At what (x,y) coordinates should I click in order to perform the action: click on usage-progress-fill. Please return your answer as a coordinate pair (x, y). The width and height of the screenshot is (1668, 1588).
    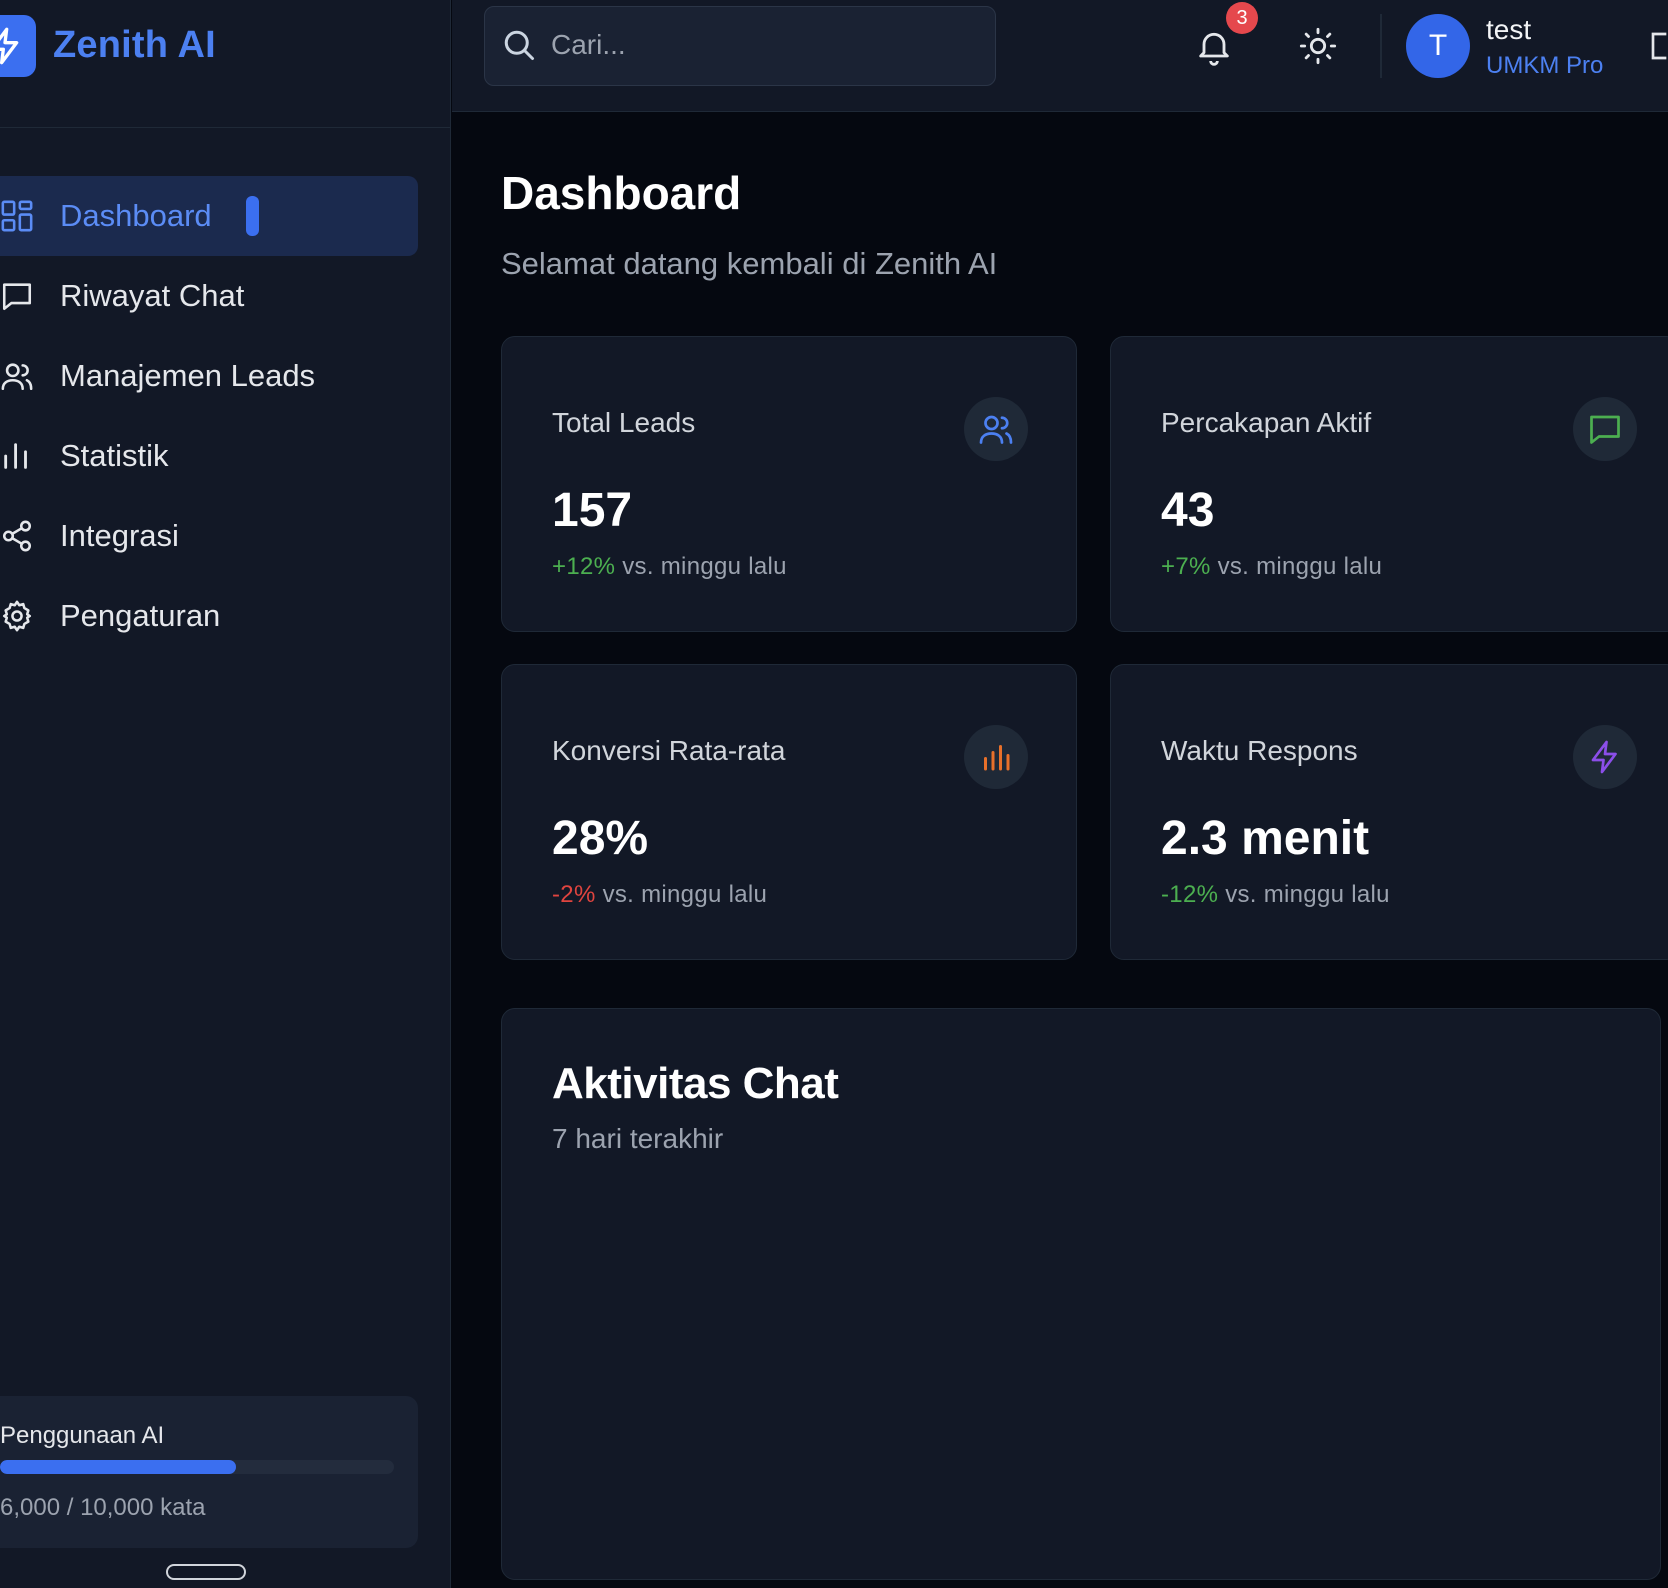
    Looking at the image, I should click on (118, 1467).